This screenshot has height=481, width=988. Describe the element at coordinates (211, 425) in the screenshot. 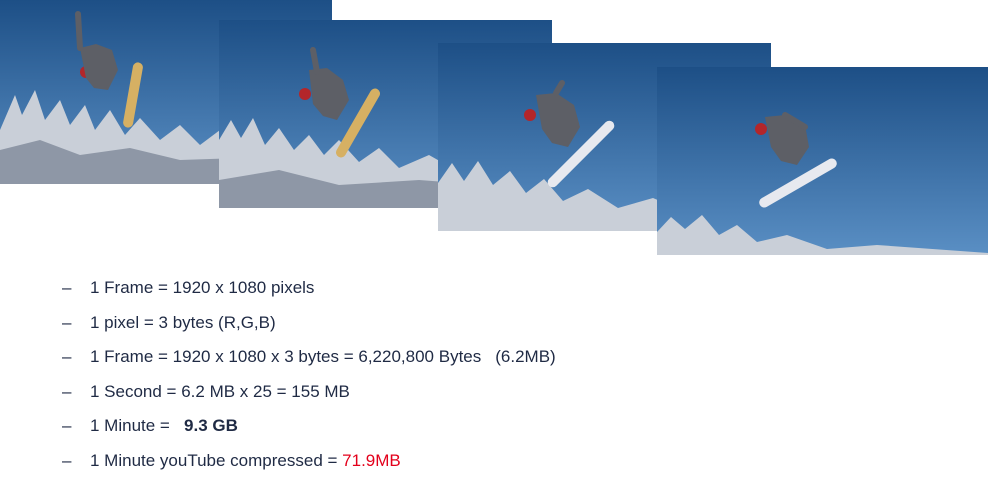

I see `minute-size-value: 9.3 GB` at that location.